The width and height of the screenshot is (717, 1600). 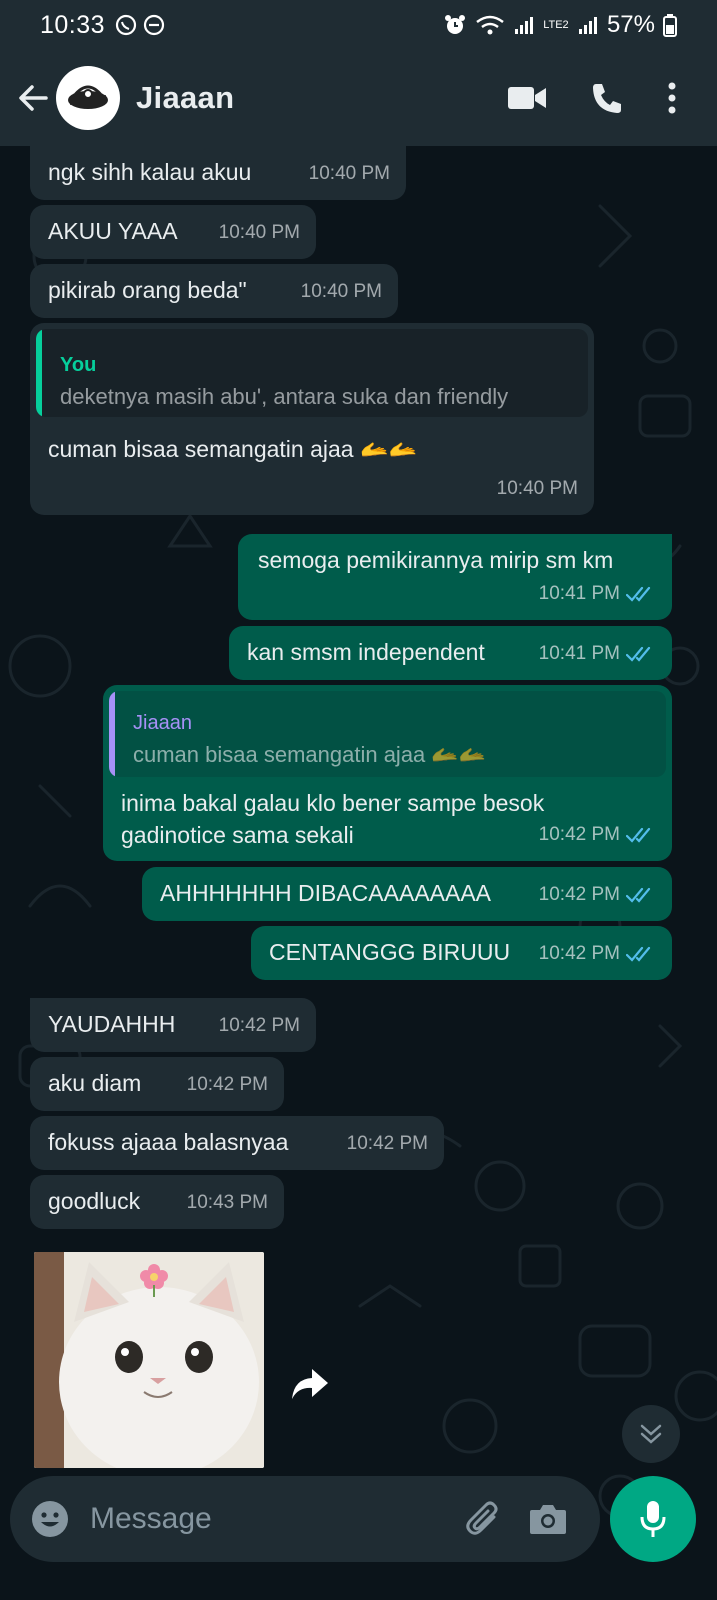 What do you see at coordinates (150, 172) in the screenshot?
I see `message-text: ngk sihh kalau akuu` at bounding box center [150, 172].